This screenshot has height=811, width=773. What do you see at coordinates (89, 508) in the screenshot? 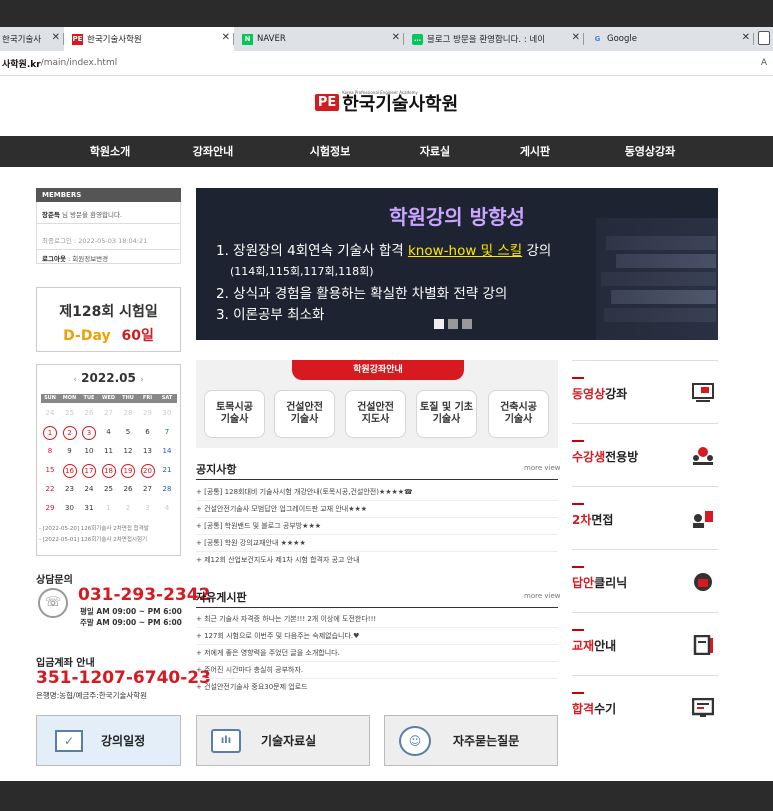
I see `calendar-day: 31` at bounding box center [89, 508].